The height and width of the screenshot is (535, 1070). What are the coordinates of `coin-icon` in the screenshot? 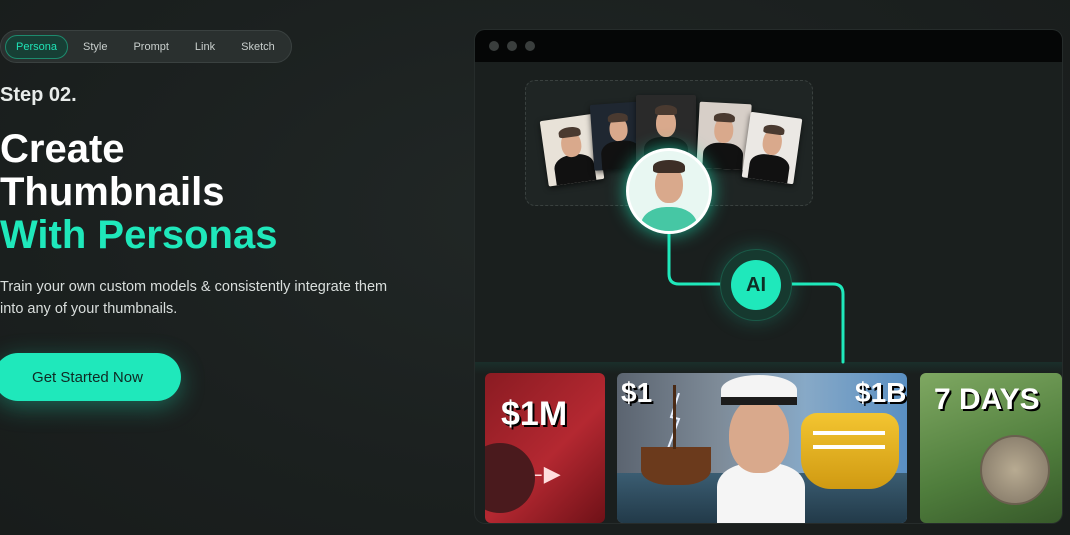 It's located at (1015, 470).